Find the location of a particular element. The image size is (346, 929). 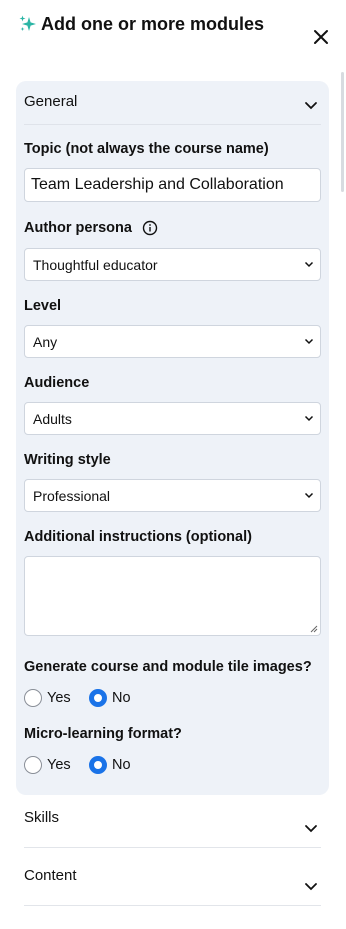

dialog-title: Add one or more modules is located at coordinates (153, 24).